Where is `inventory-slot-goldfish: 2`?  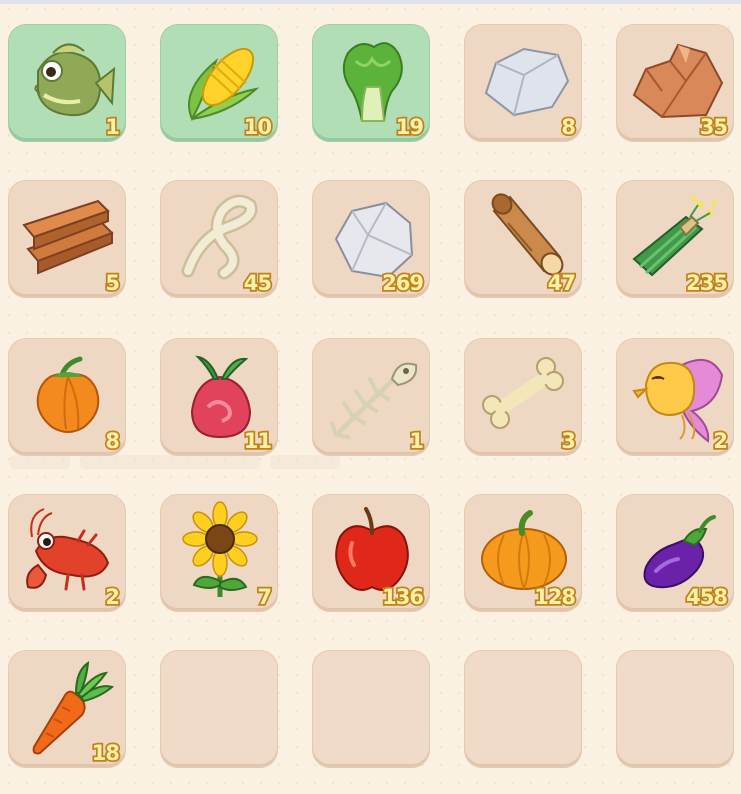 inventory-slot-goldfish: 2 is located at coordinates (675, 397).